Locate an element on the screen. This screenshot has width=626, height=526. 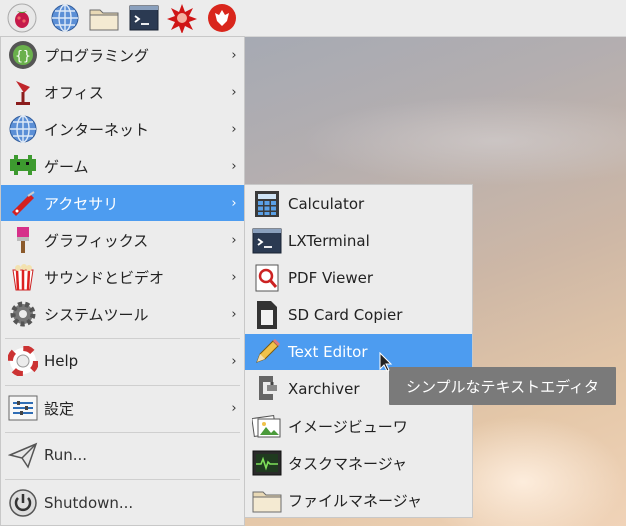
office-icon is located at coordinates (23, 92).